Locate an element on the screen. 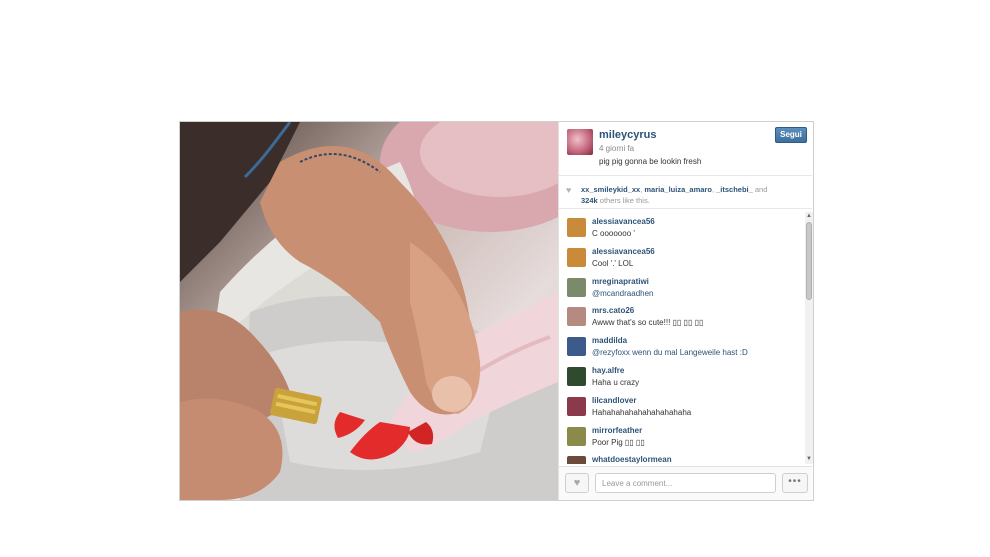 This screenshot has width=990, height=557. likes-suffix: others like this. is located at coordinates (623, 200).